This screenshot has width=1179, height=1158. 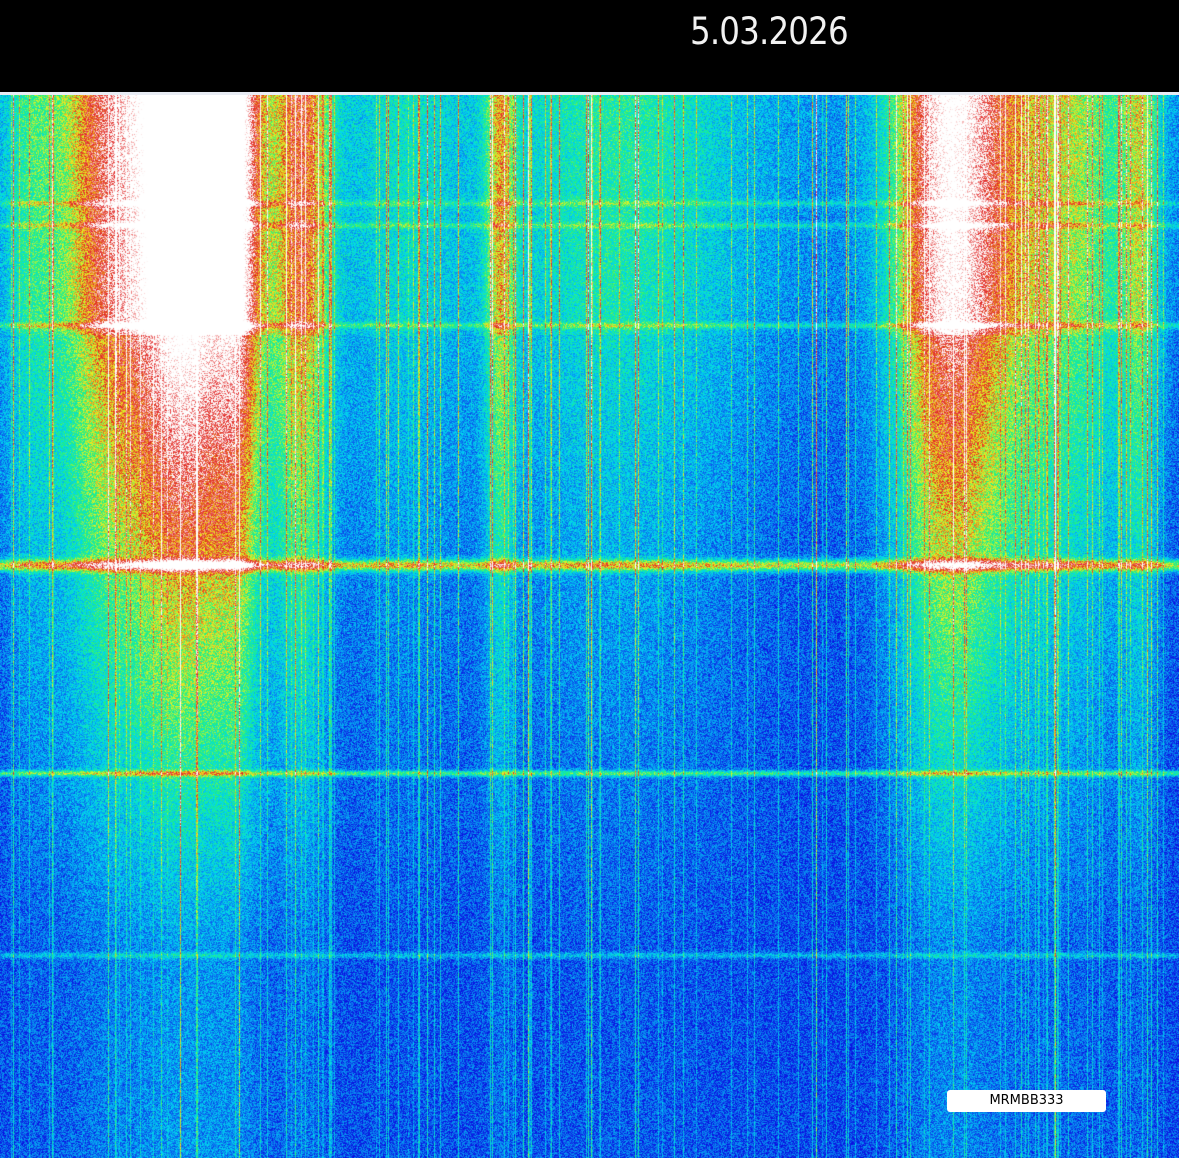 What do you see at coordinates (769, 31) in the screenshot?
I see `date-label: 5.03.2026` at bounding box center [769, 31].